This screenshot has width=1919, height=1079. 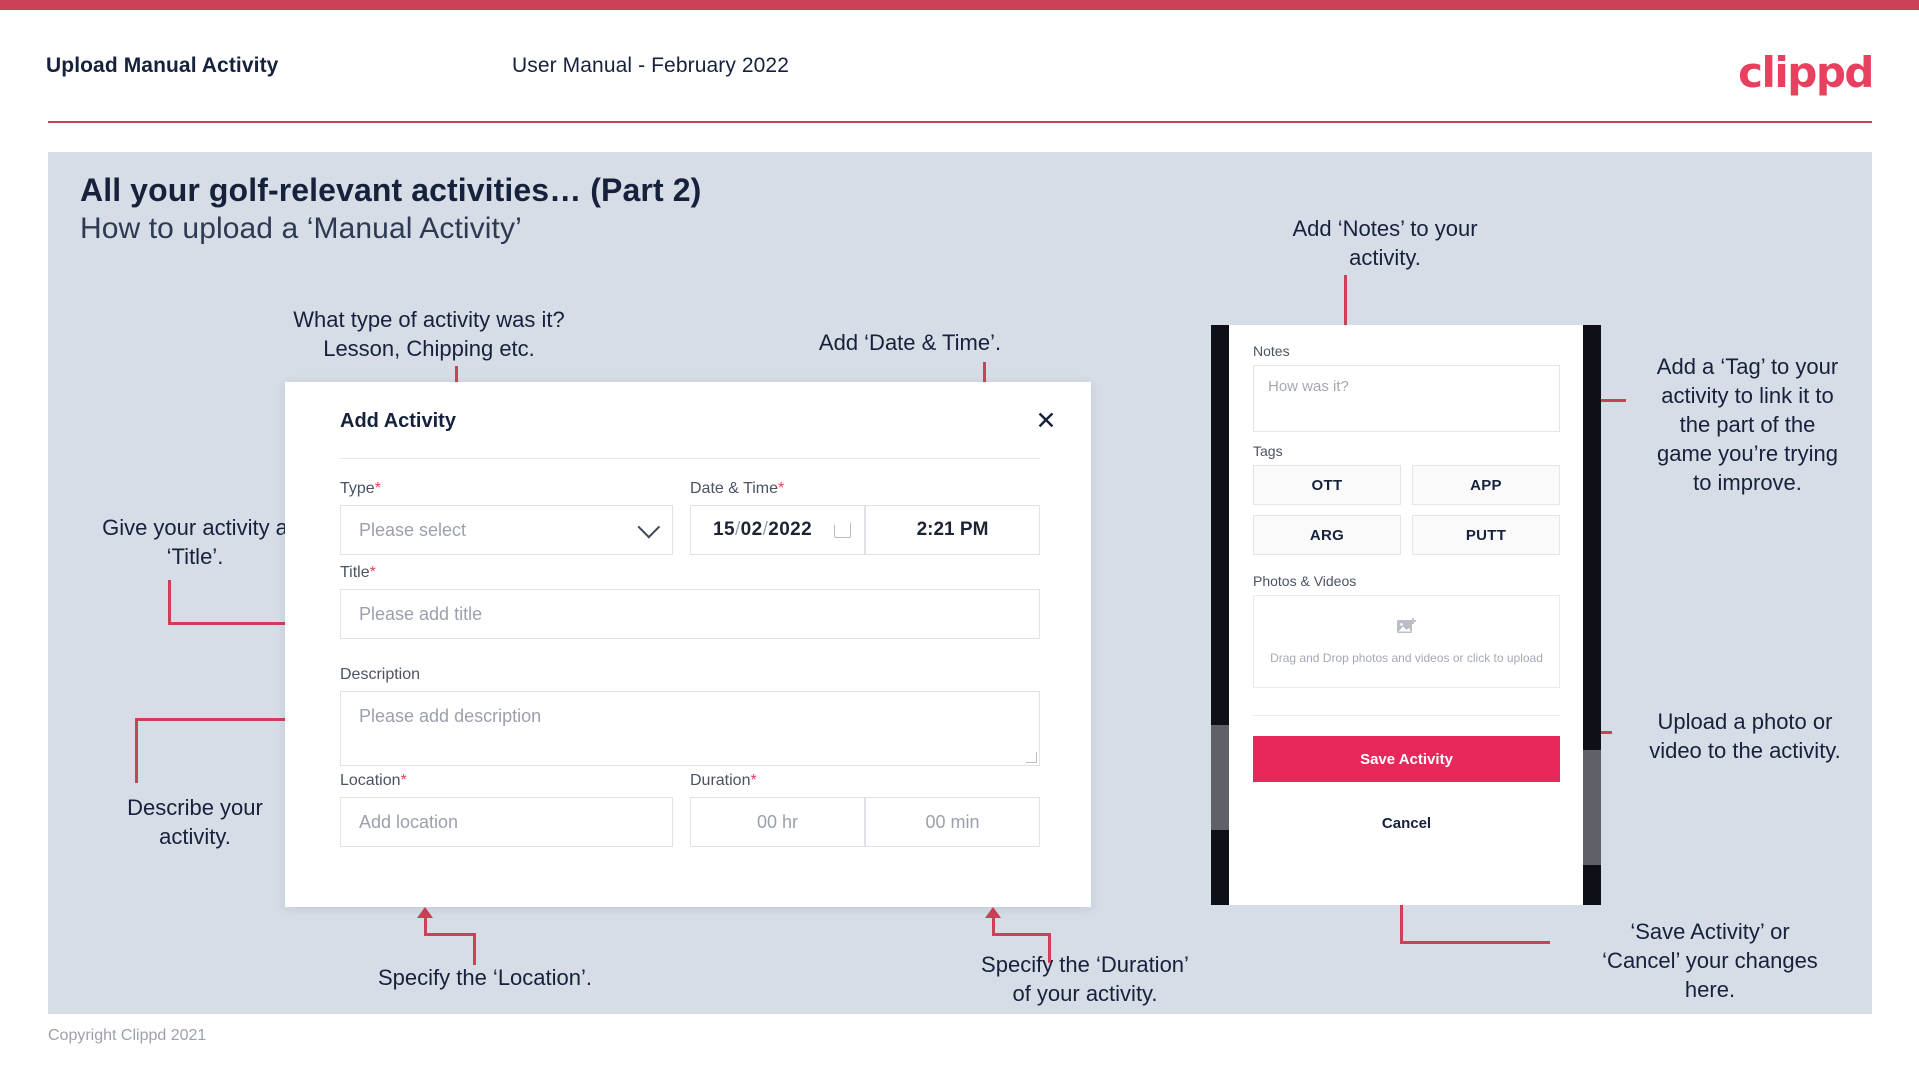 I want to click on footer-copyright: Copyright Clippd 2021, so click(x=127, y=1035).